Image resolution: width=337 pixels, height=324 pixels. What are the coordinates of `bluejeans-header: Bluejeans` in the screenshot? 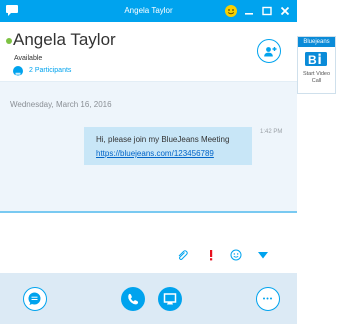 It's located at (316, 42).